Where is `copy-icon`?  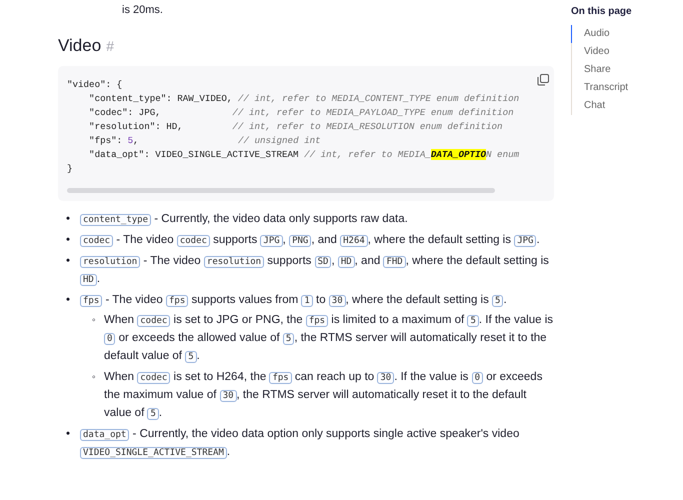
copy-icon is located at coordinates (543, 80).